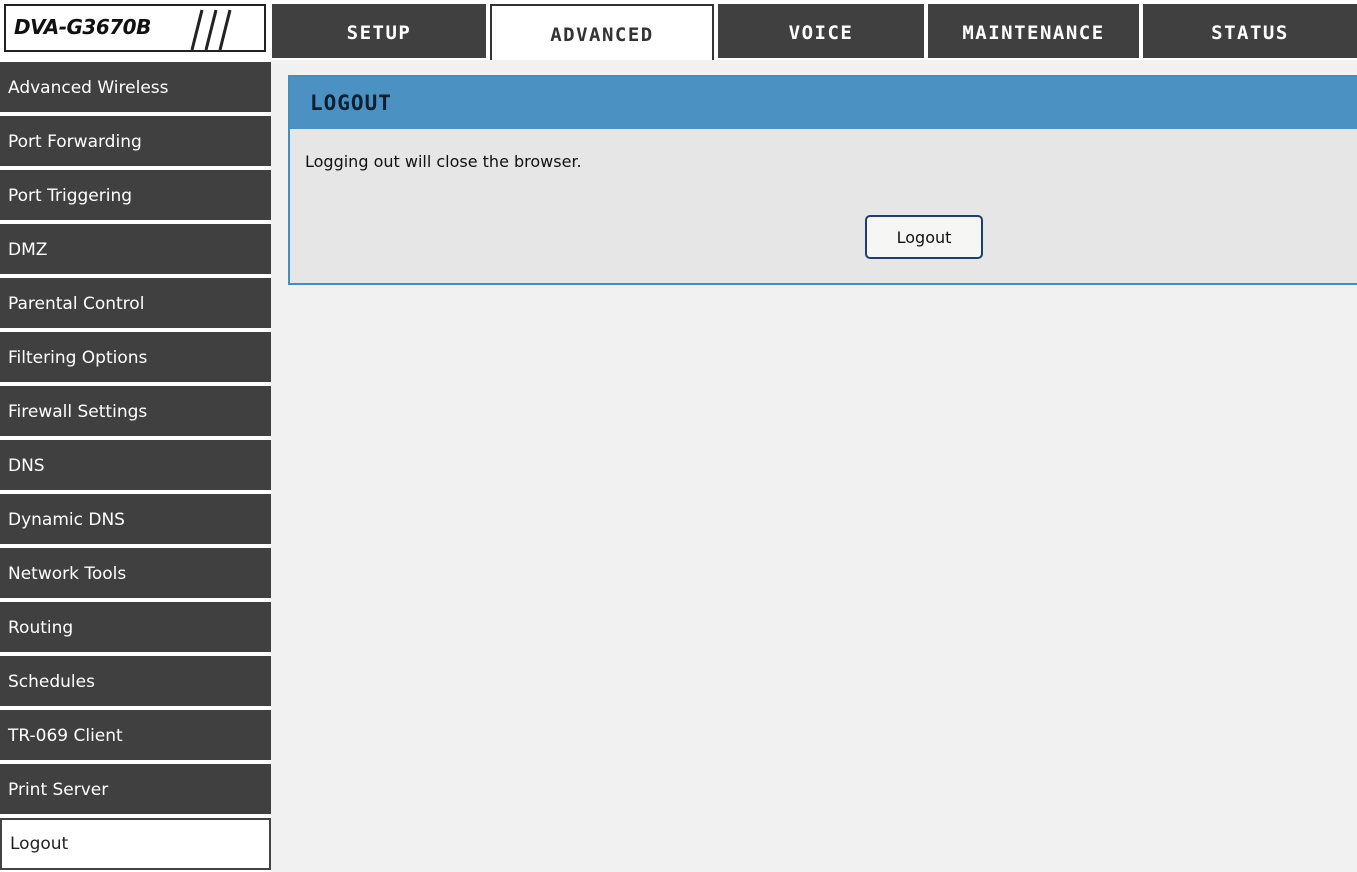  I want to click on logout-button: Logout, so click(924, 237).